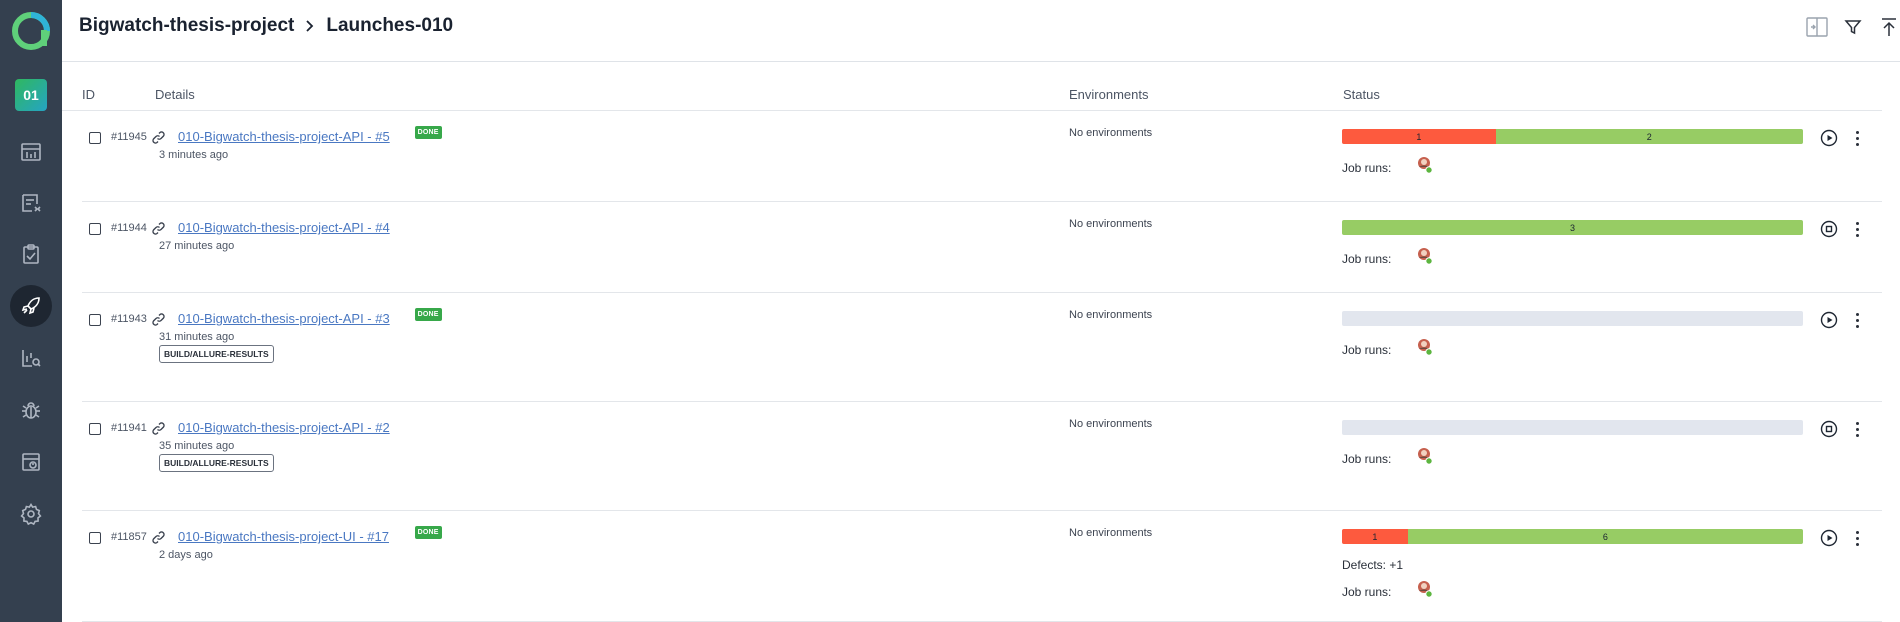  Describe the element at coordinates (31, 95) in the screenshot. I see `project-badge: 01` at that location.